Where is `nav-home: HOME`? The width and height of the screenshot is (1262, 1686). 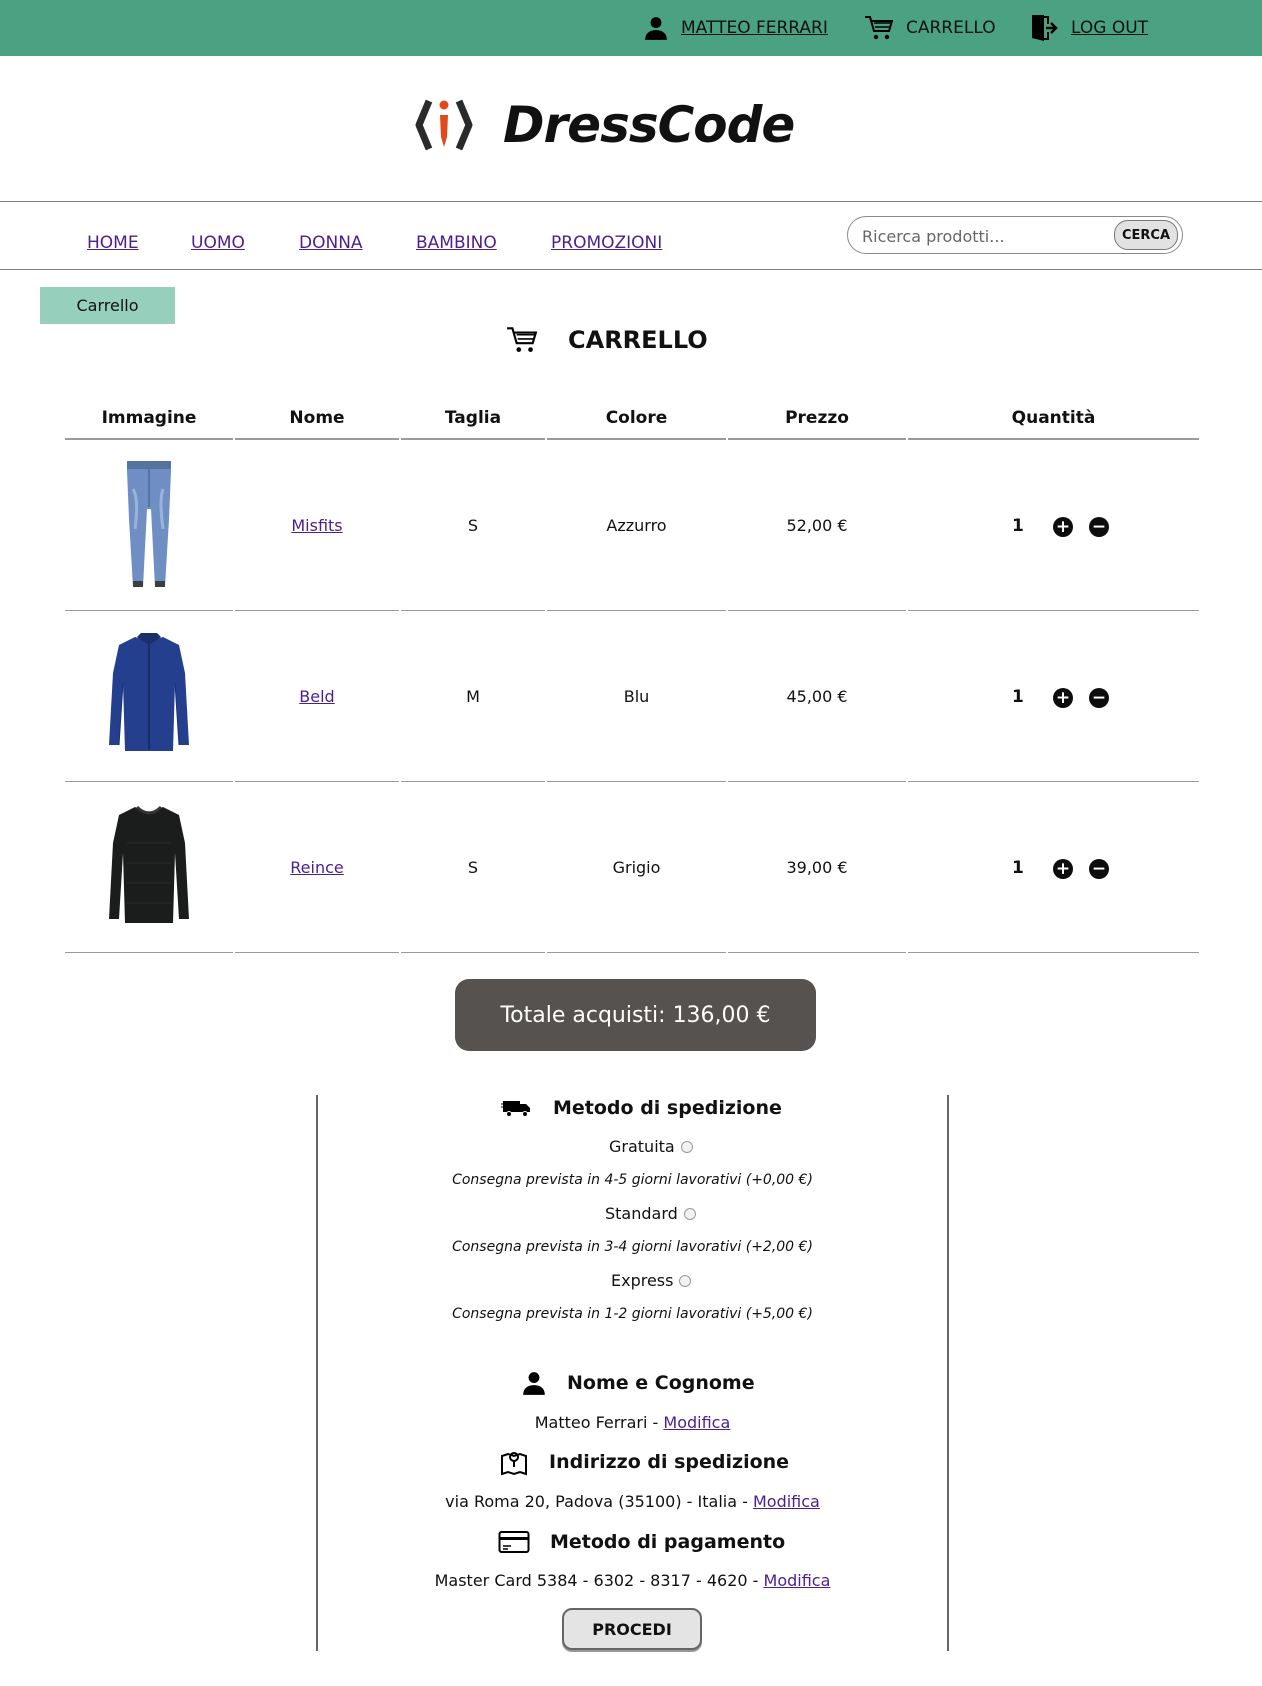 nav-home: HOME is located at coordinates (113, 243).